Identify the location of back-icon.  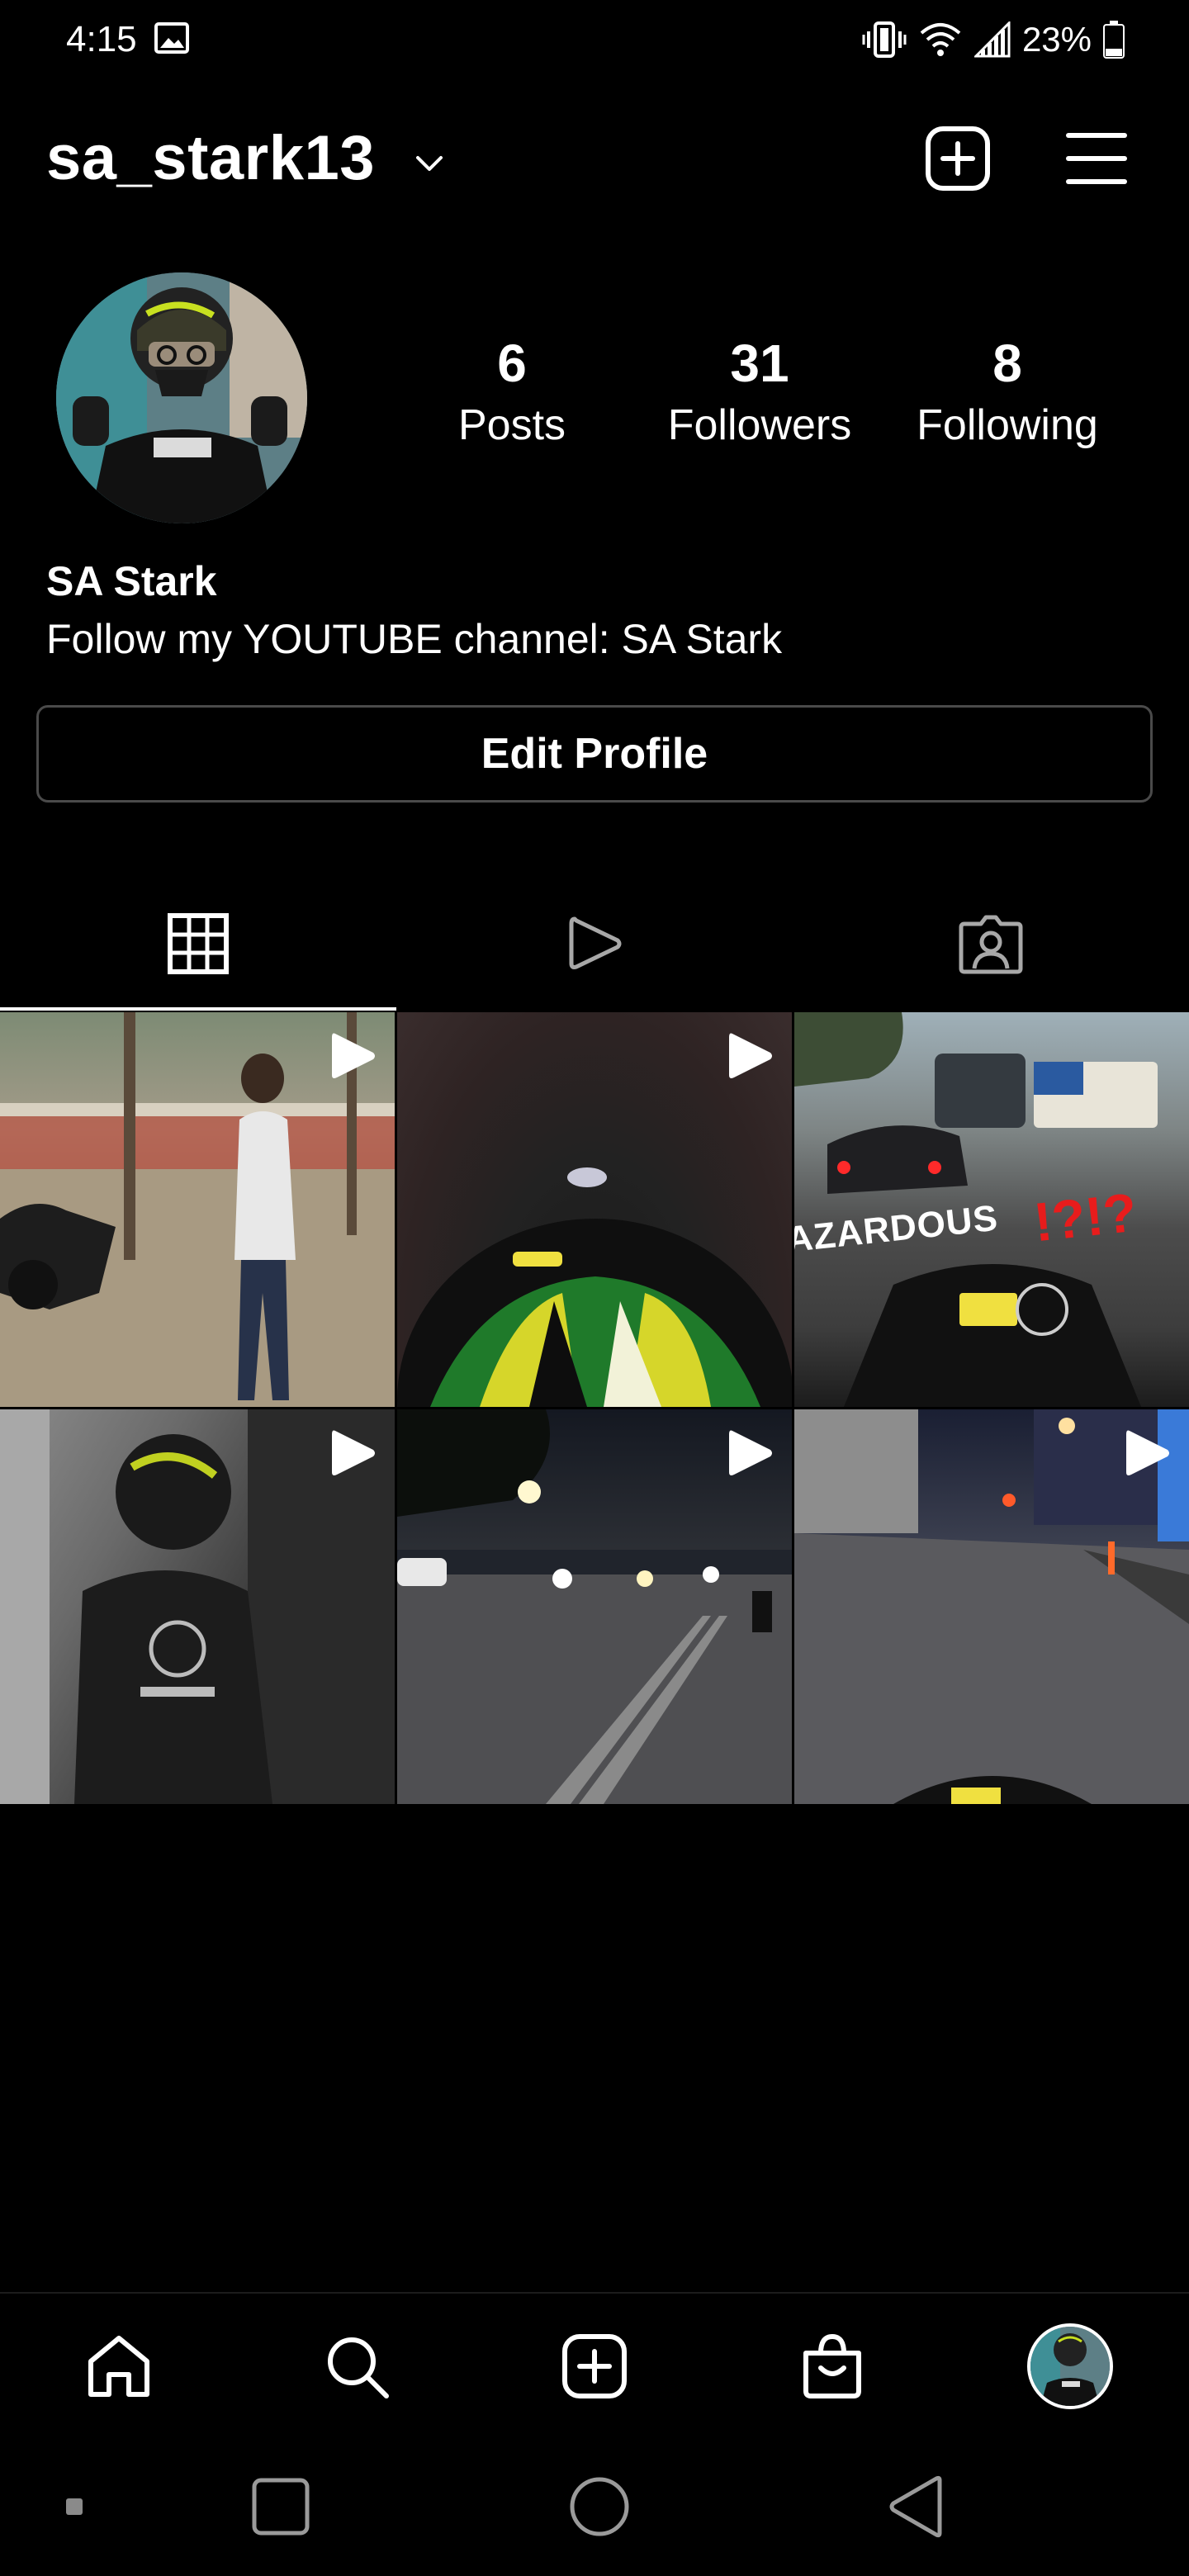
(915, 2506).